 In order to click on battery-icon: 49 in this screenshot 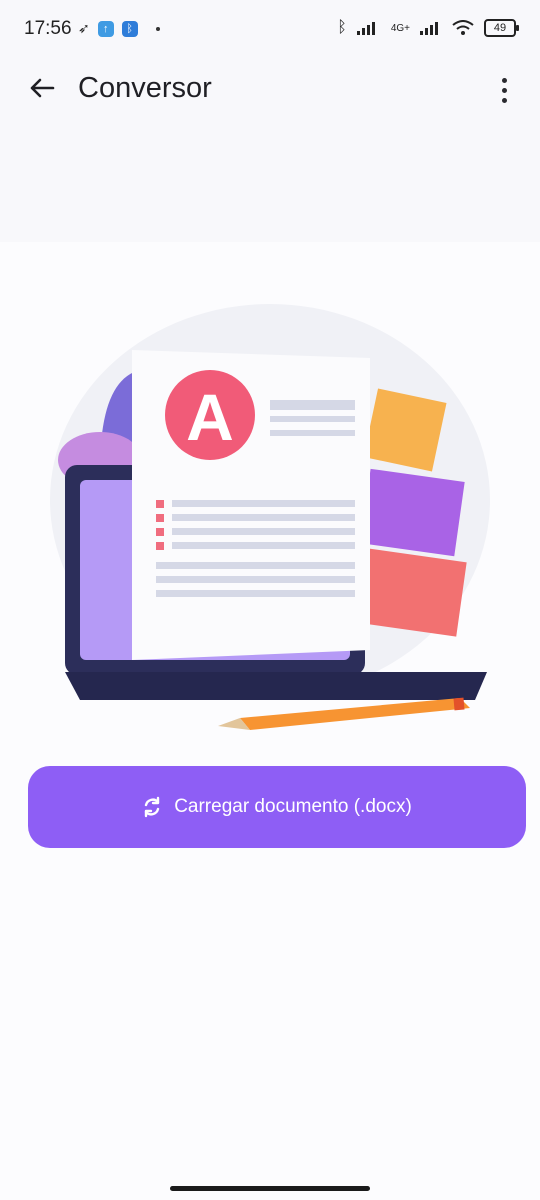, I will do `click(501, 28)`.